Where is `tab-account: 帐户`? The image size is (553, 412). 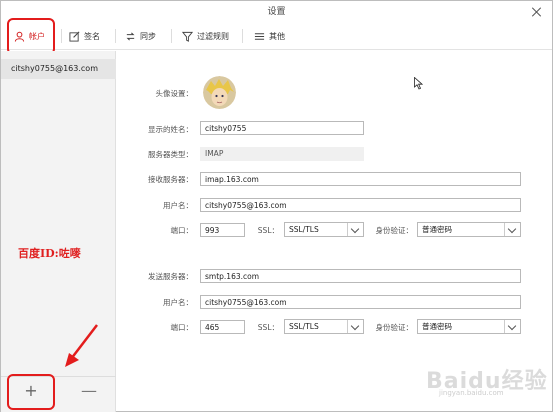
tab-account: 帐户 is located at coordinates (31, 36).